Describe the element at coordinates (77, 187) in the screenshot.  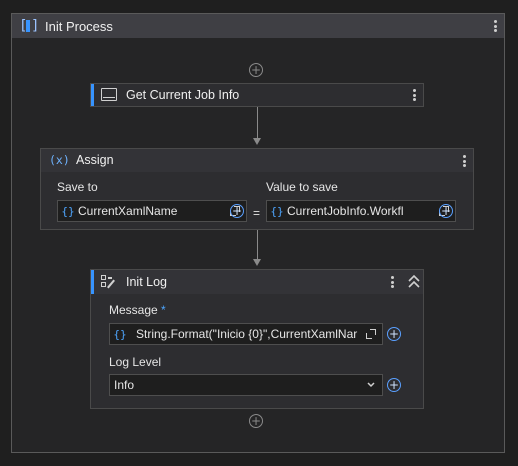
I see `save-to-label: Save to` at that location.